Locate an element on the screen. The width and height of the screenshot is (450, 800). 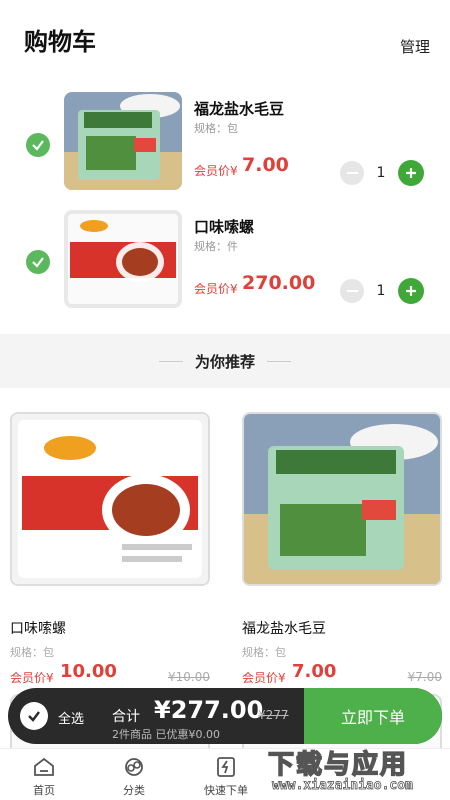
manage-button: 管理 is located at coordinates (415, 46).